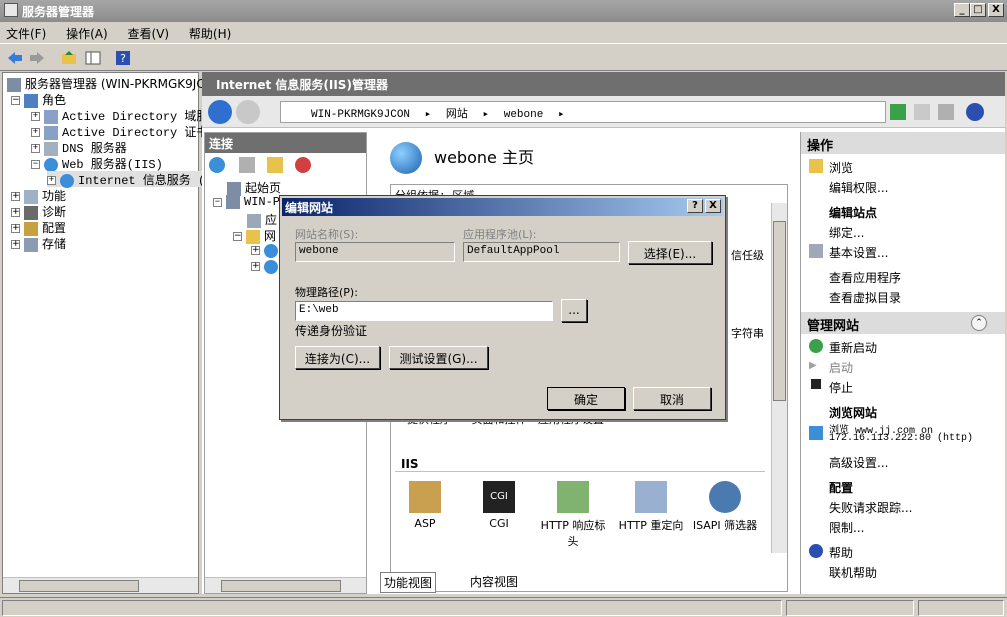 Image resolution: width=1007 pixels, height=617 pixels. What do you see at coordinates (37, 58) in the screenshot?
I see `forward-icon` at bounding box center [37, 58].